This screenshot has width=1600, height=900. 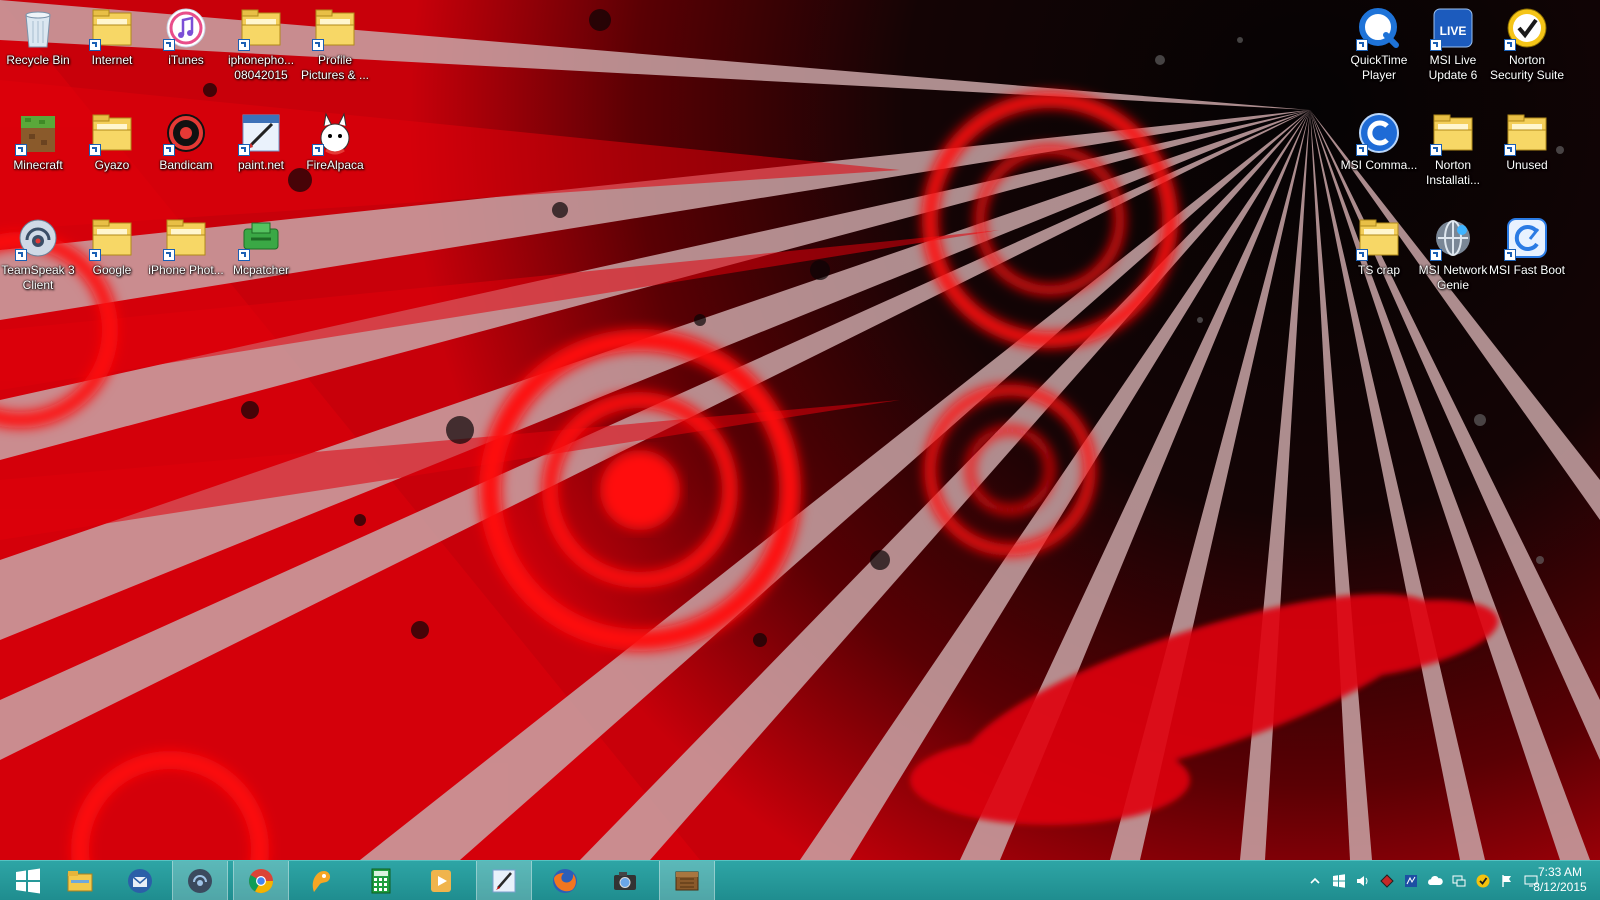 I want to click on chrome-icon, so click(x=260, y=880).